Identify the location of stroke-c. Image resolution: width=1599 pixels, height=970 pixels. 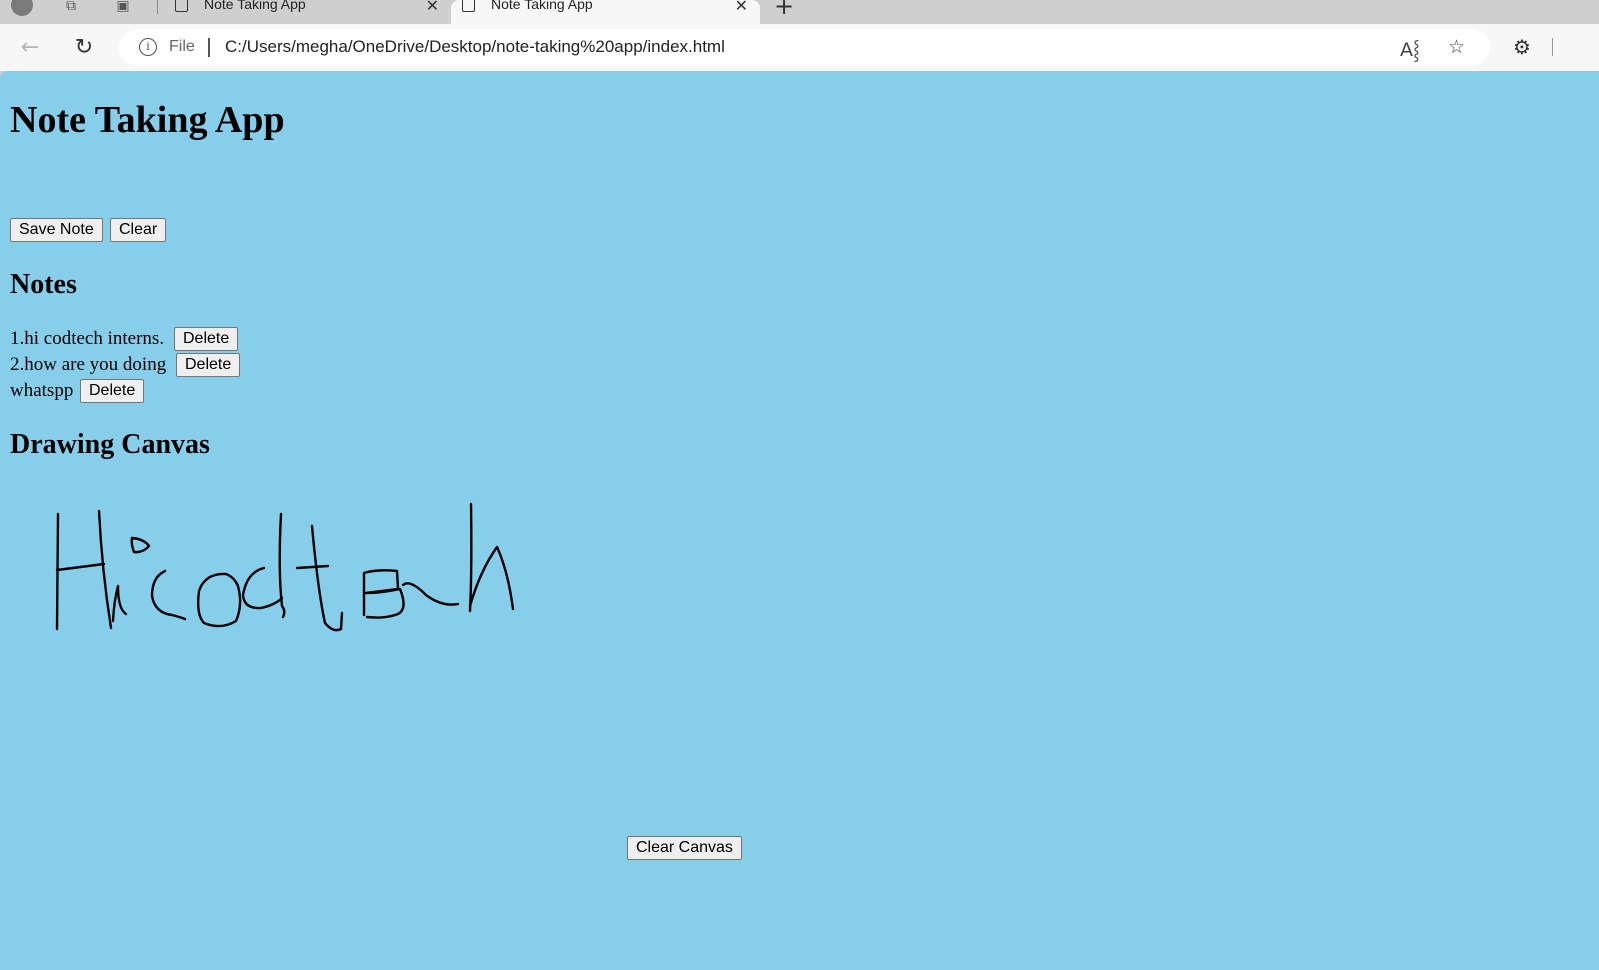
(168, 595).